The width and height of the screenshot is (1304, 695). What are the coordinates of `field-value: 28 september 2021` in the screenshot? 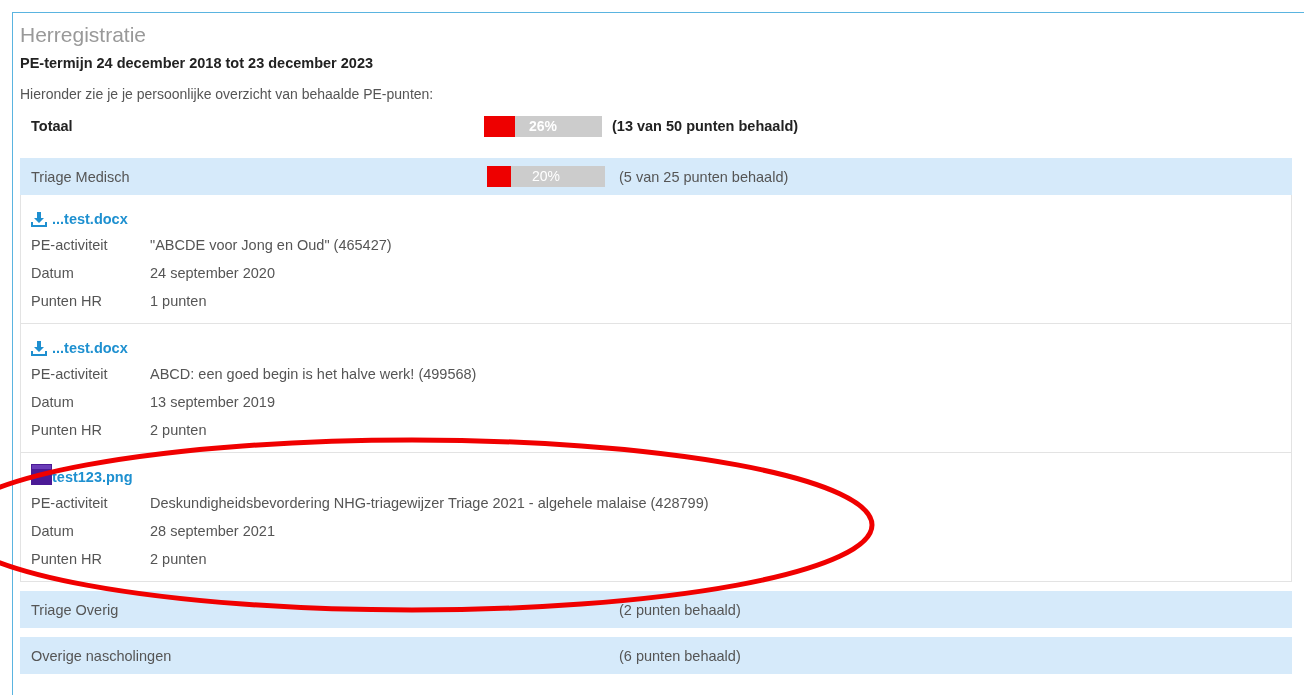 It's located at (212, 531).